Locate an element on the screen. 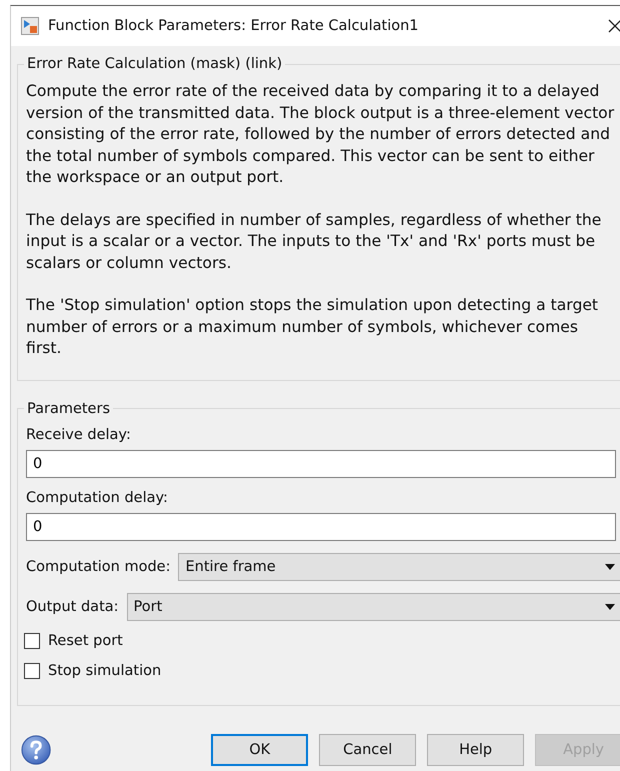  dropdown: Port is located at coordinates (373, 606).